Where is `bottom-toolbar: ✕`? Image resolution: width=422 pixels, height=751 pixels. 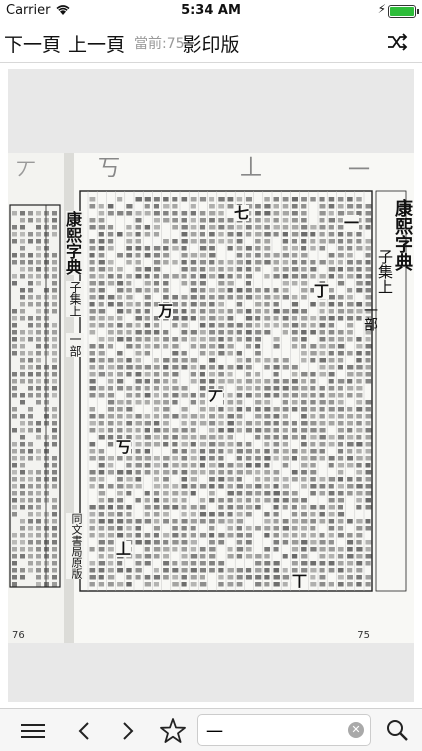
bottom-toolbar: ✕ is located at coordinates (211, 729).